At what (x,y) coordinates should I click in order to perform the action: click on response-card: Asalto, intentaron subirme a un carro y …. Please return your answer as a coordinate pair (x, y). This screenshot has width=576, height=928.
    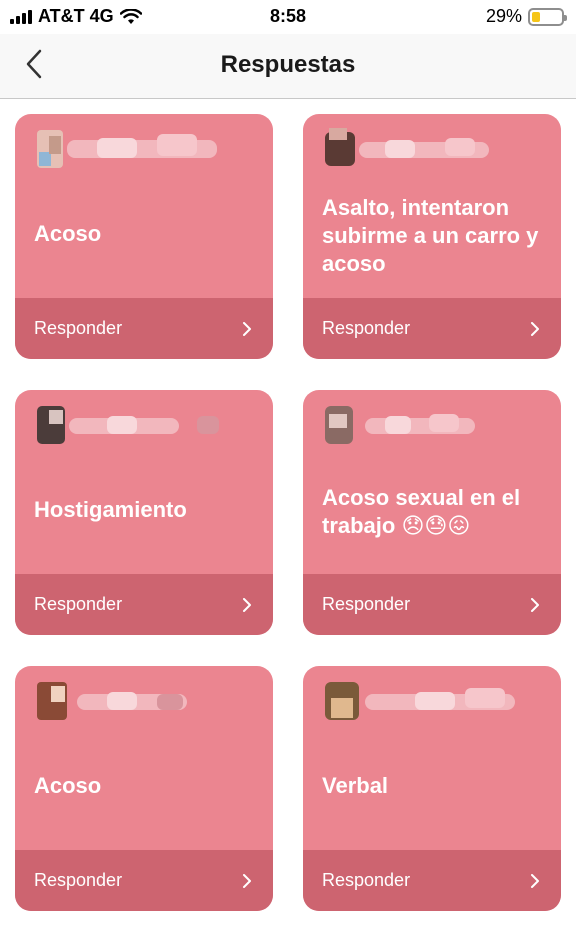
    Looking at the image, I should click on (432, 236).